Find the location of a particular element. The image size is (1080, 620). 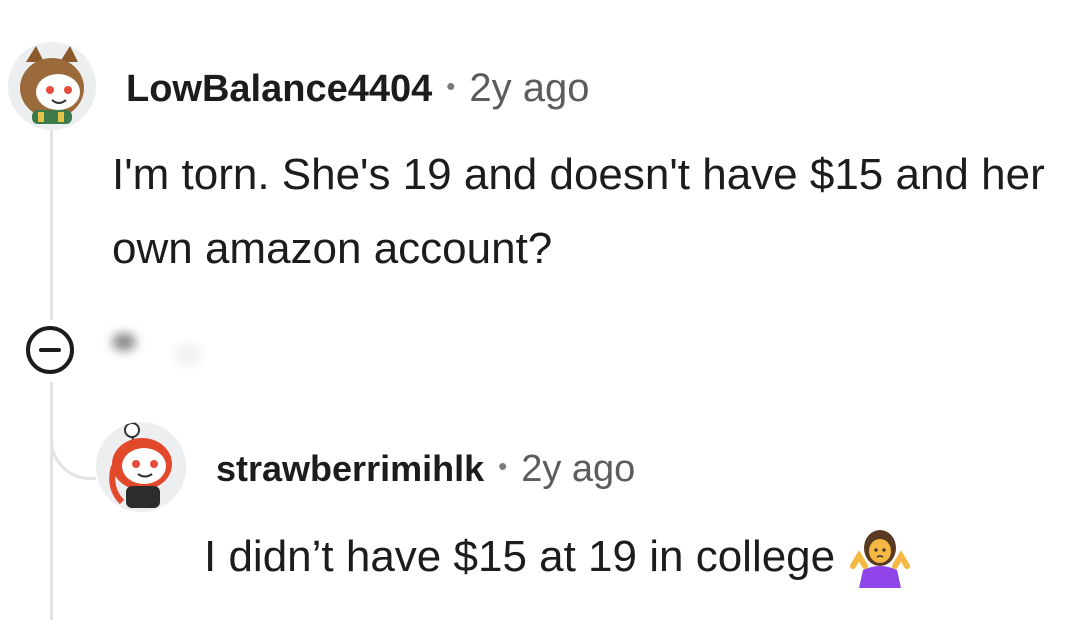

blurred-overlay is located at coordinates (157, 348).